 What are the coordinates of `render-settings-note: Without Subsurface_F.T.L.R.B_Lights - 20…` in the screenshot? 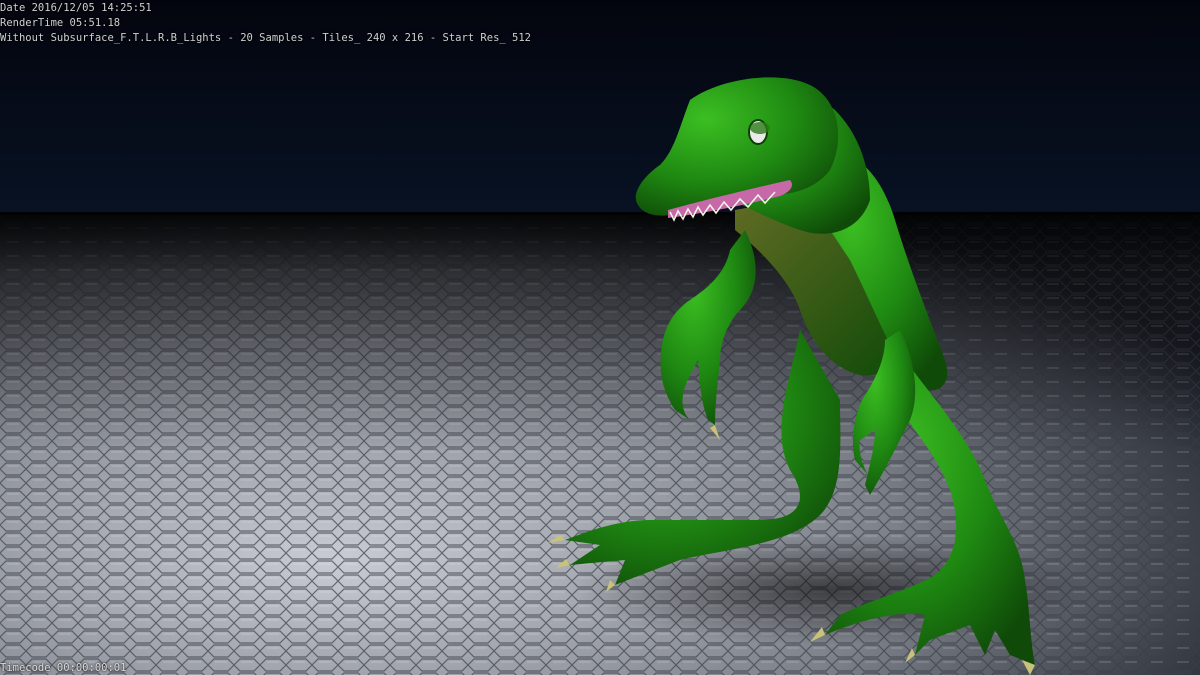 It's located at (266, 38).